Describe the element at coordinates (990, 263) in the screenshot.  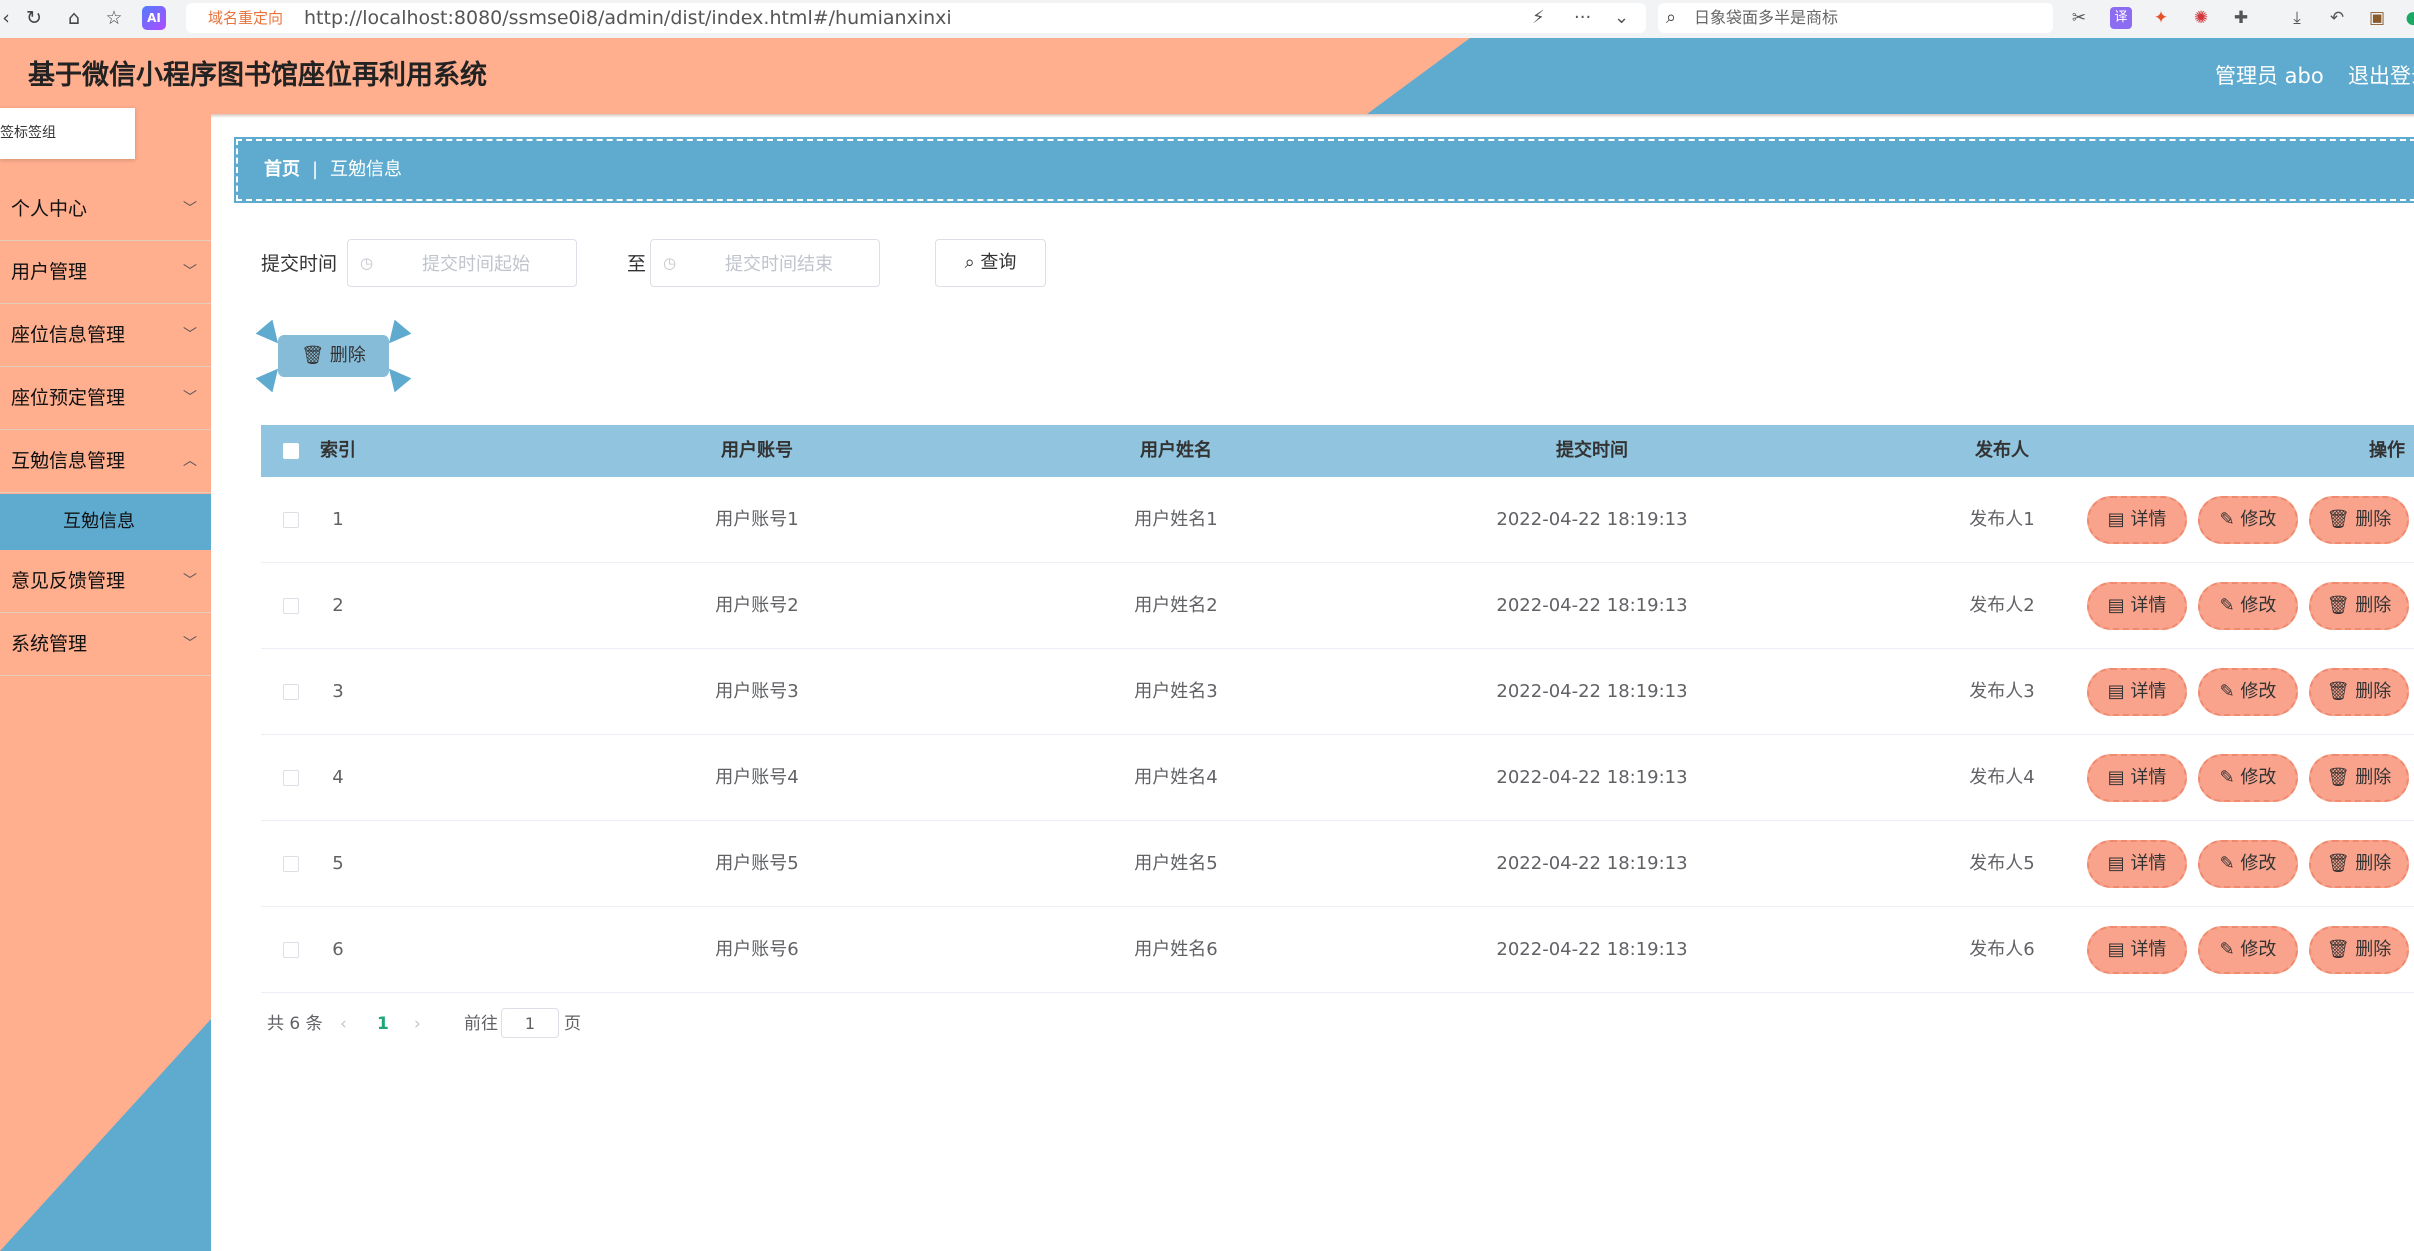
I see `query-button: ⌕ 查询` at that location.